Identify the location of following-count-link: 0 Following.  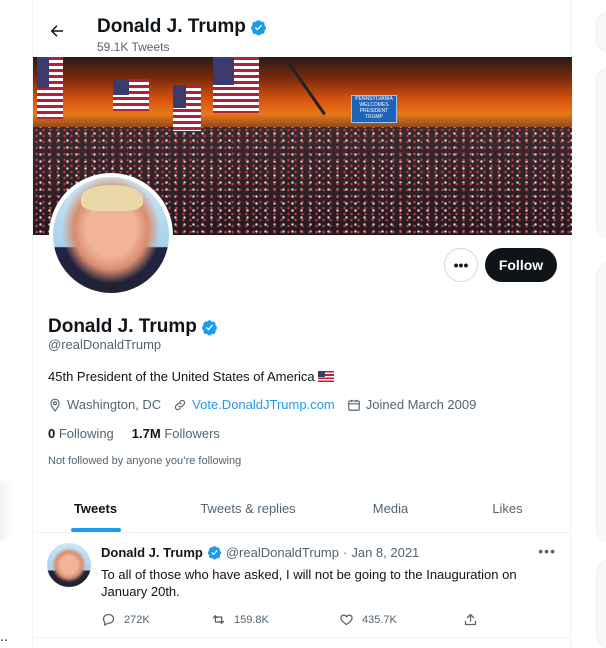
(81, 433).